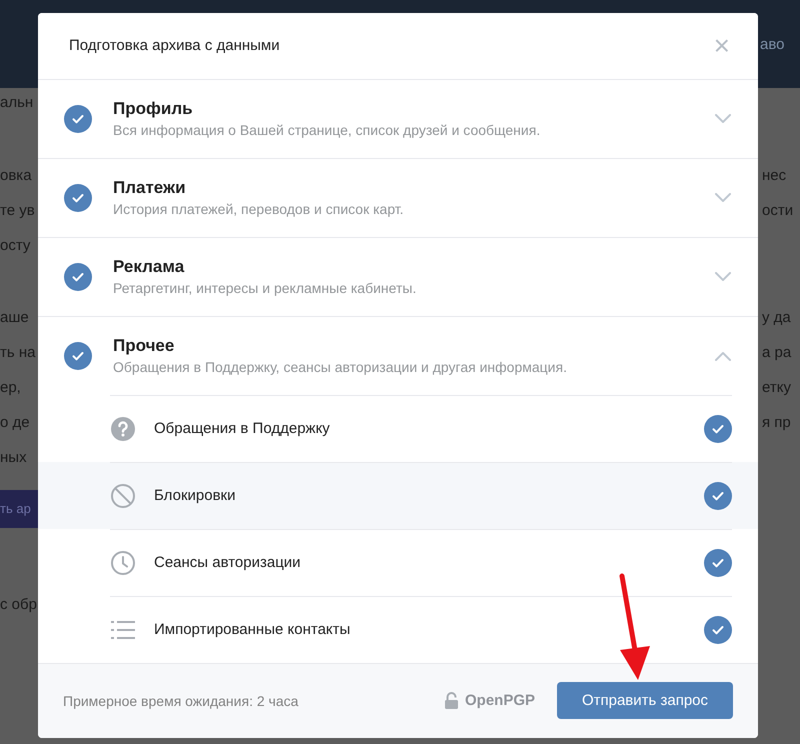  Describe the element at coordinates (776, 422) in the screenshot. I see `page-text: я пр` at that location.